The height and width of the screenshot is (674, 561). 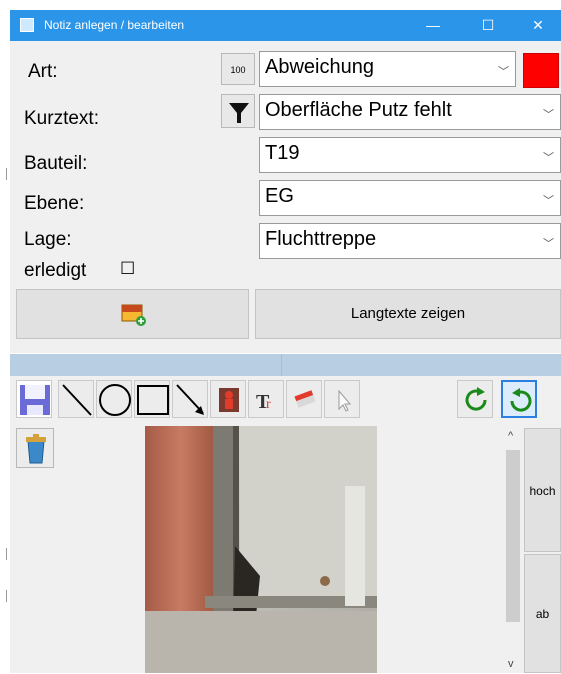 I want to click on art-value: Abweichung, so click(x=319, y=67).